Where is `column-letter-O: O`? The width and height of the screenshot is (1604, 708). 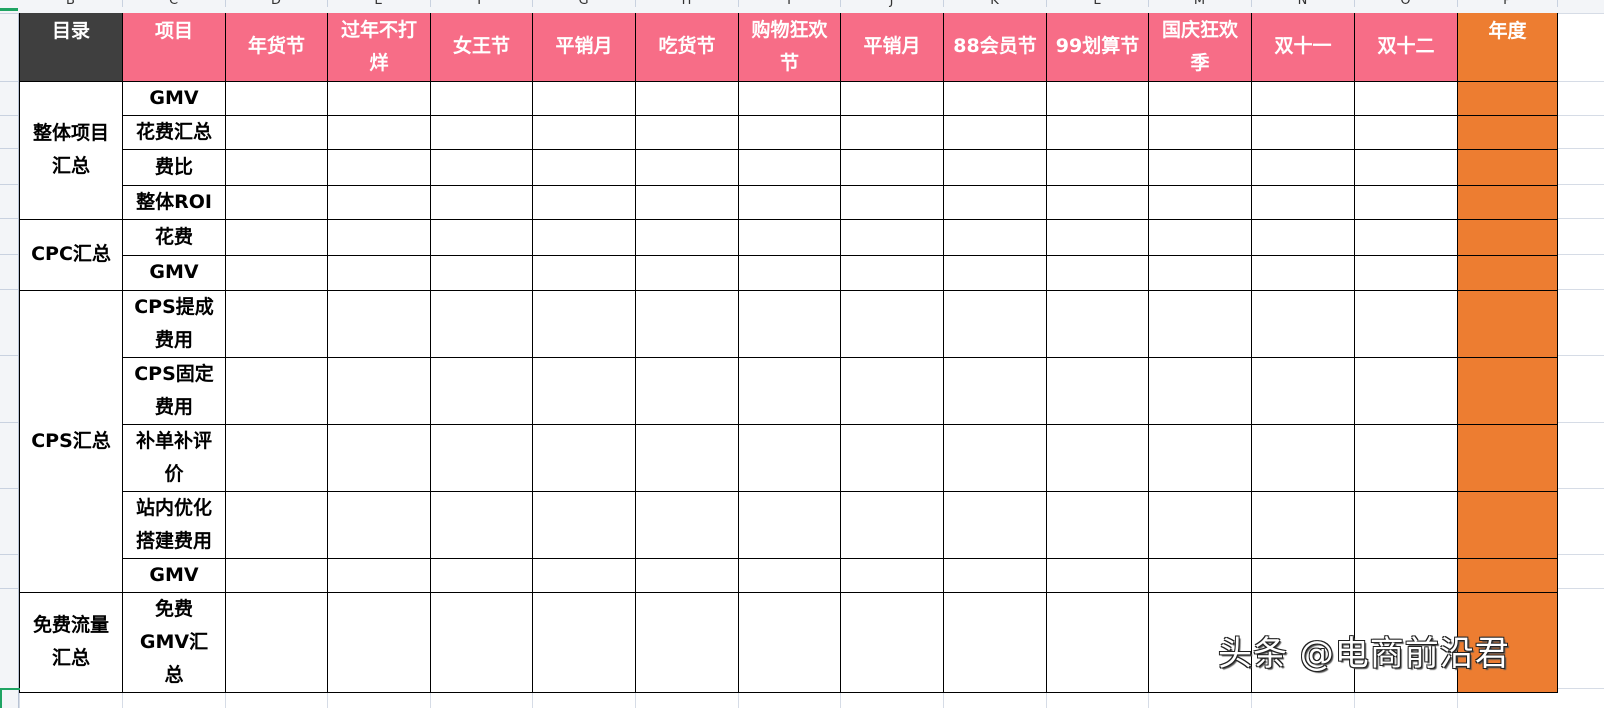 column-letter-O: O is located at coordinates (1406, 3).